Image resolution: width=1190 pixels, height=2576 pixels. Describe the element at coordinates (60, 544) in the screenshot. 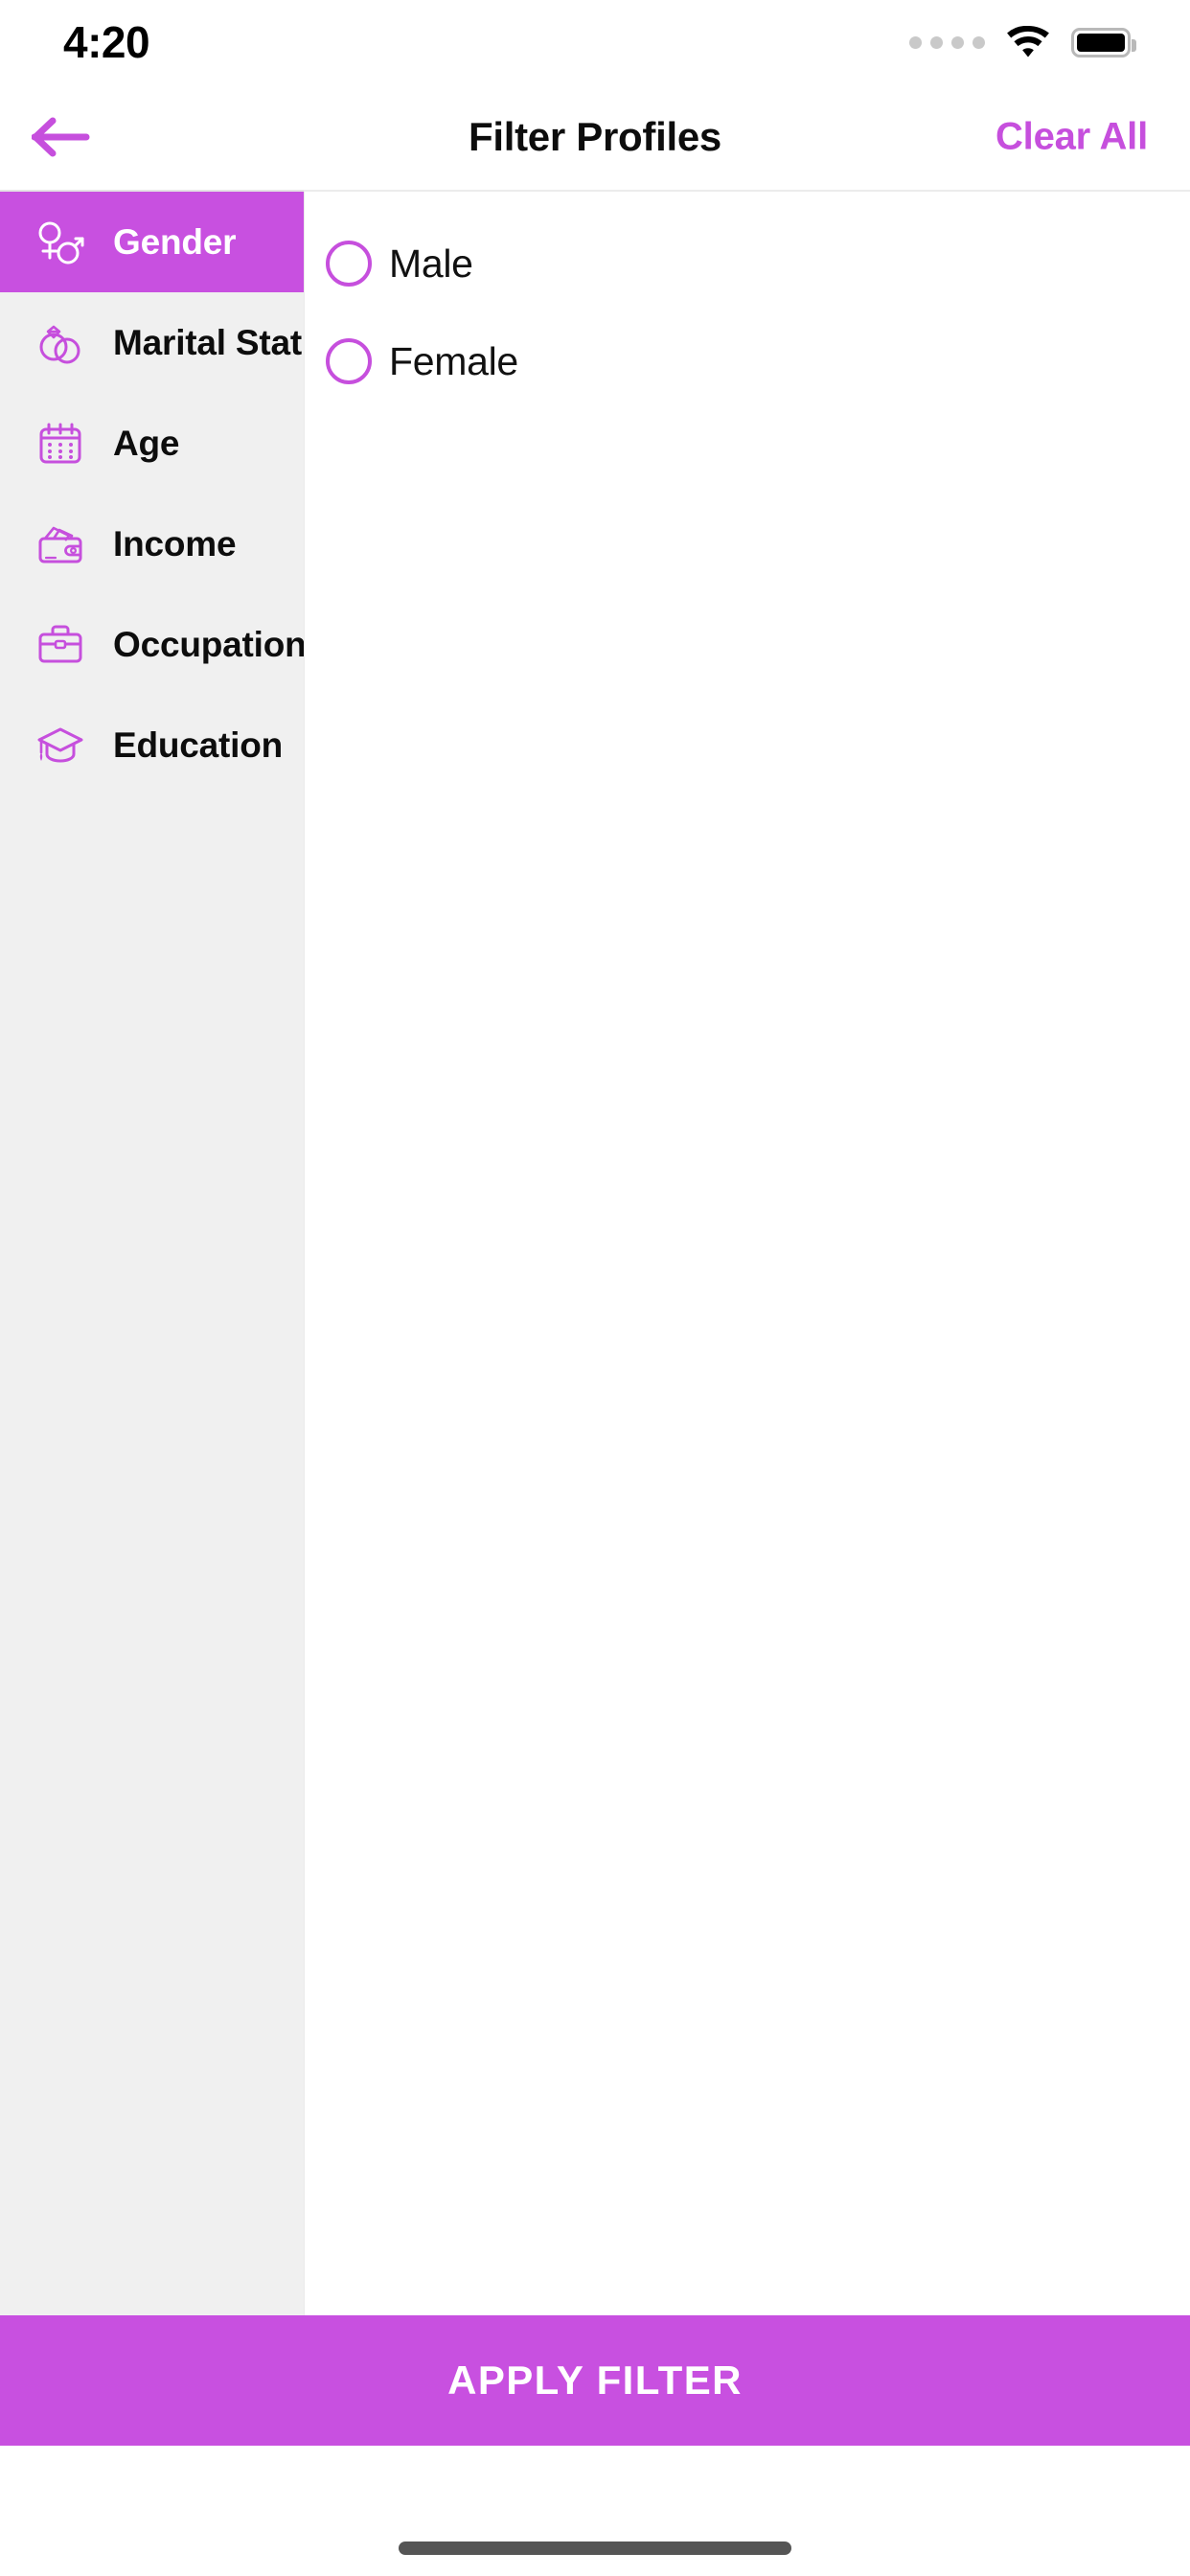

I see `wallet-icon` at that location.